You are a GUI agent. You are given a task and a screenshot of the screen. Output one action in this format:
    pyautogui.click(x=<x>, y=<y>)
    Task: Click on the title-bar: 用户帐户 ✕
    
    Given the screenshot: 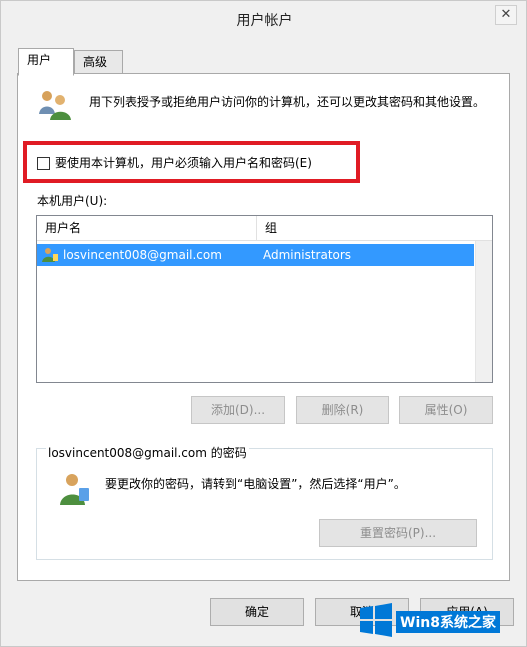 What is the action you would take?
    pyautogui.click(x=264, y=18)
    